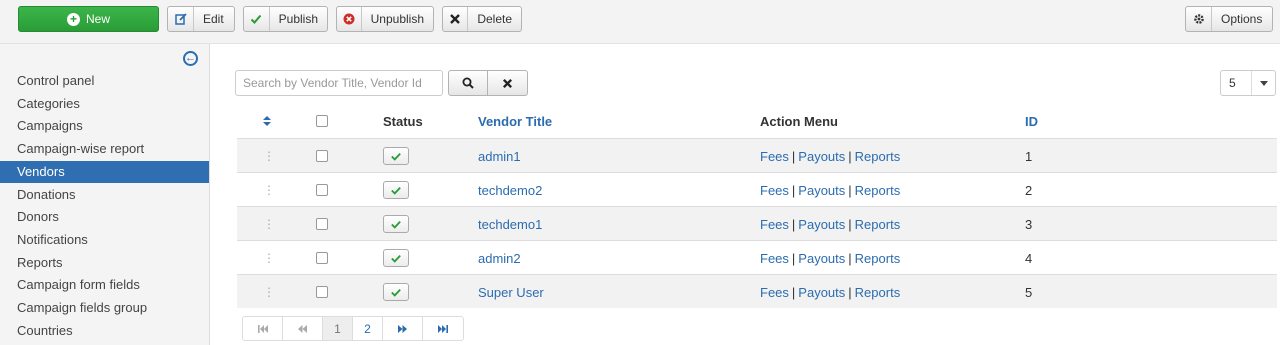 This screenshot has height=345, width=1280. What do you see at coordinates (499, 156) in the screenshot?
I see `vendor-title-link: admin1` at bounding box center [499, 156].